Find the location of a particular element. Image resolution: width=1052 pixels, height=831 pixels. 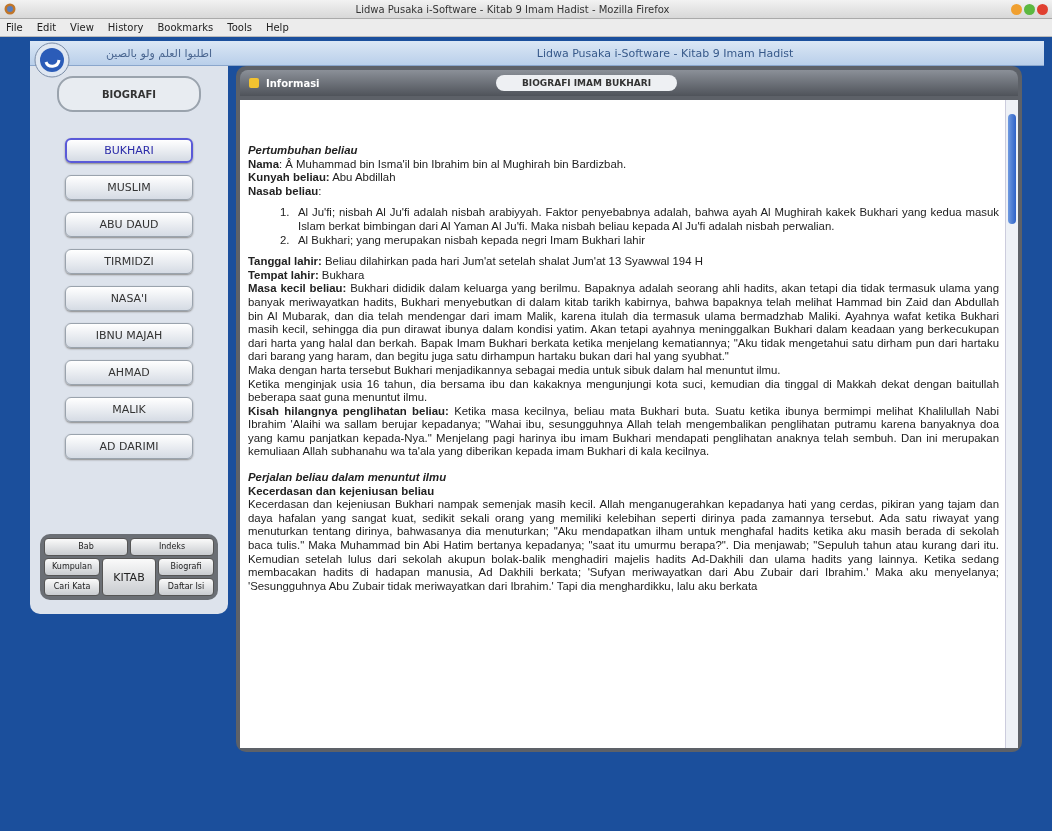

tool-button: Daftar Isi is located at coordinates (186, 587).